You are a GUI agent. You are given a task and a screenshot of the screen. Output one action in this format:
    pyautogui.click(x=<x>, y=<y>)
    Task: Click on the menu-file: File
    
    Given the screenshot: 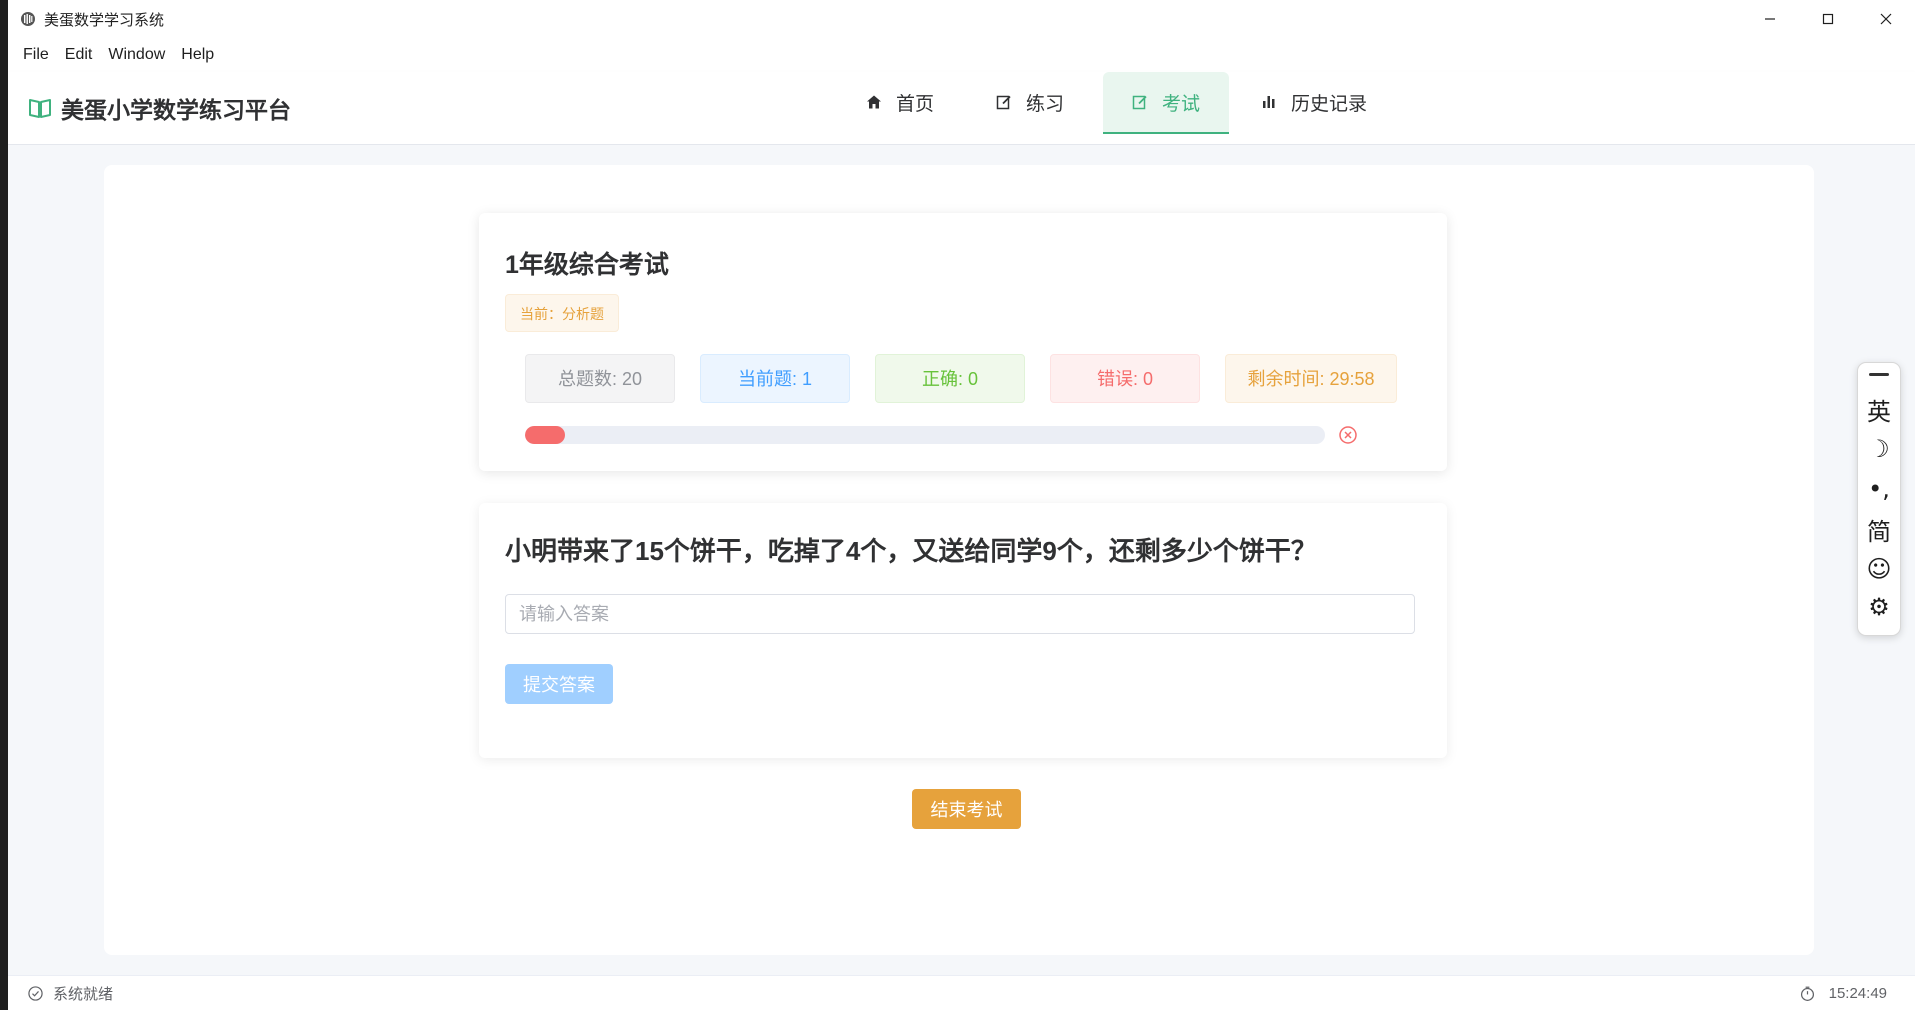 What is the action you would take?
    pyautogui.click(x=36, y=55)
    